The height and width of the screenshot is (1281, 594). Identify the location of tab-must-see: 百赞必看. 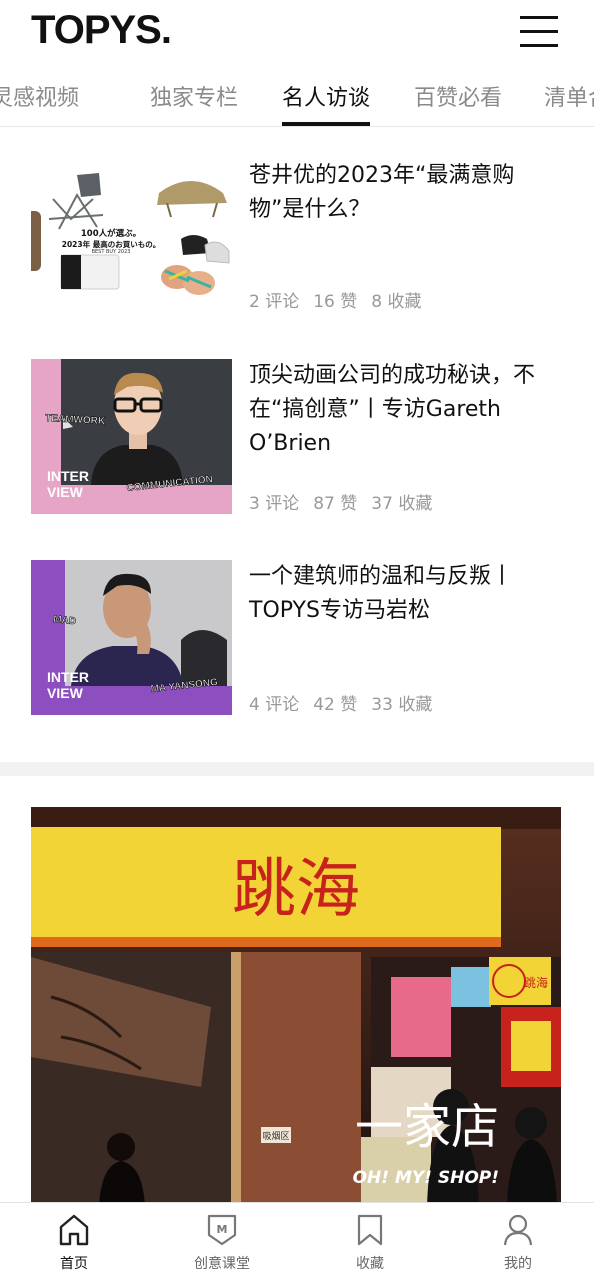
(458, 96).